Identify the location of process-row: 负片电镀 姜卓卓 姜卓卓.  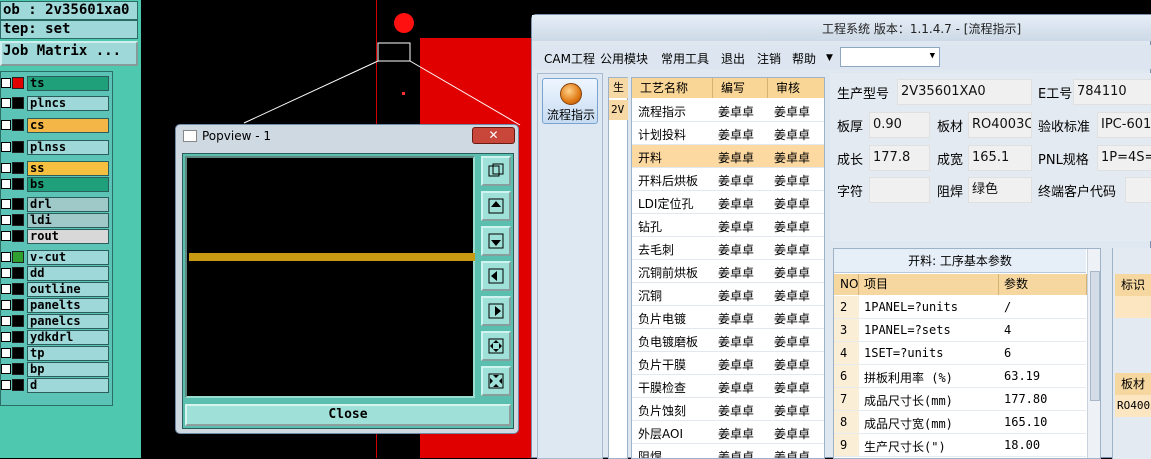
(728, 317).